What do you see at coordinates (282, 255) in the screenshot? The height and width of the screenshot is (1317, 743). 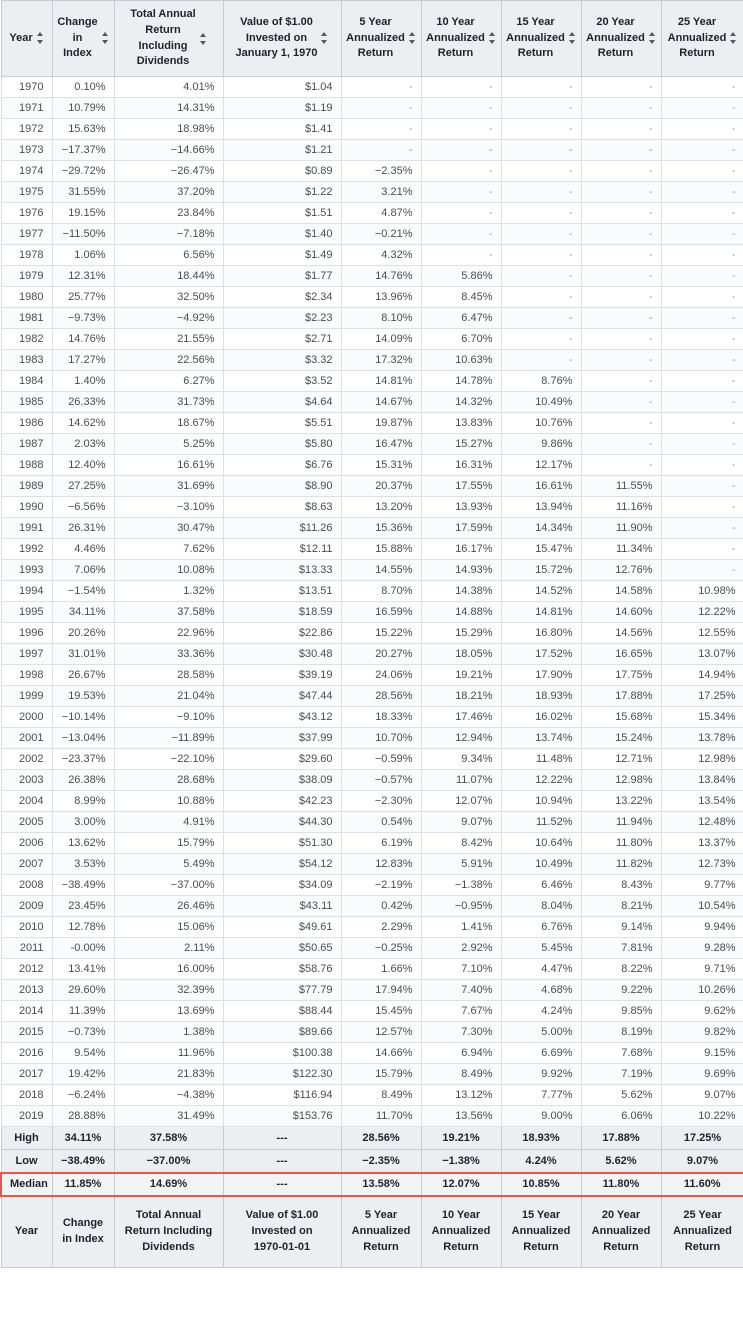 I see `cell-value: $1.49` at bounding box center [282, 255].